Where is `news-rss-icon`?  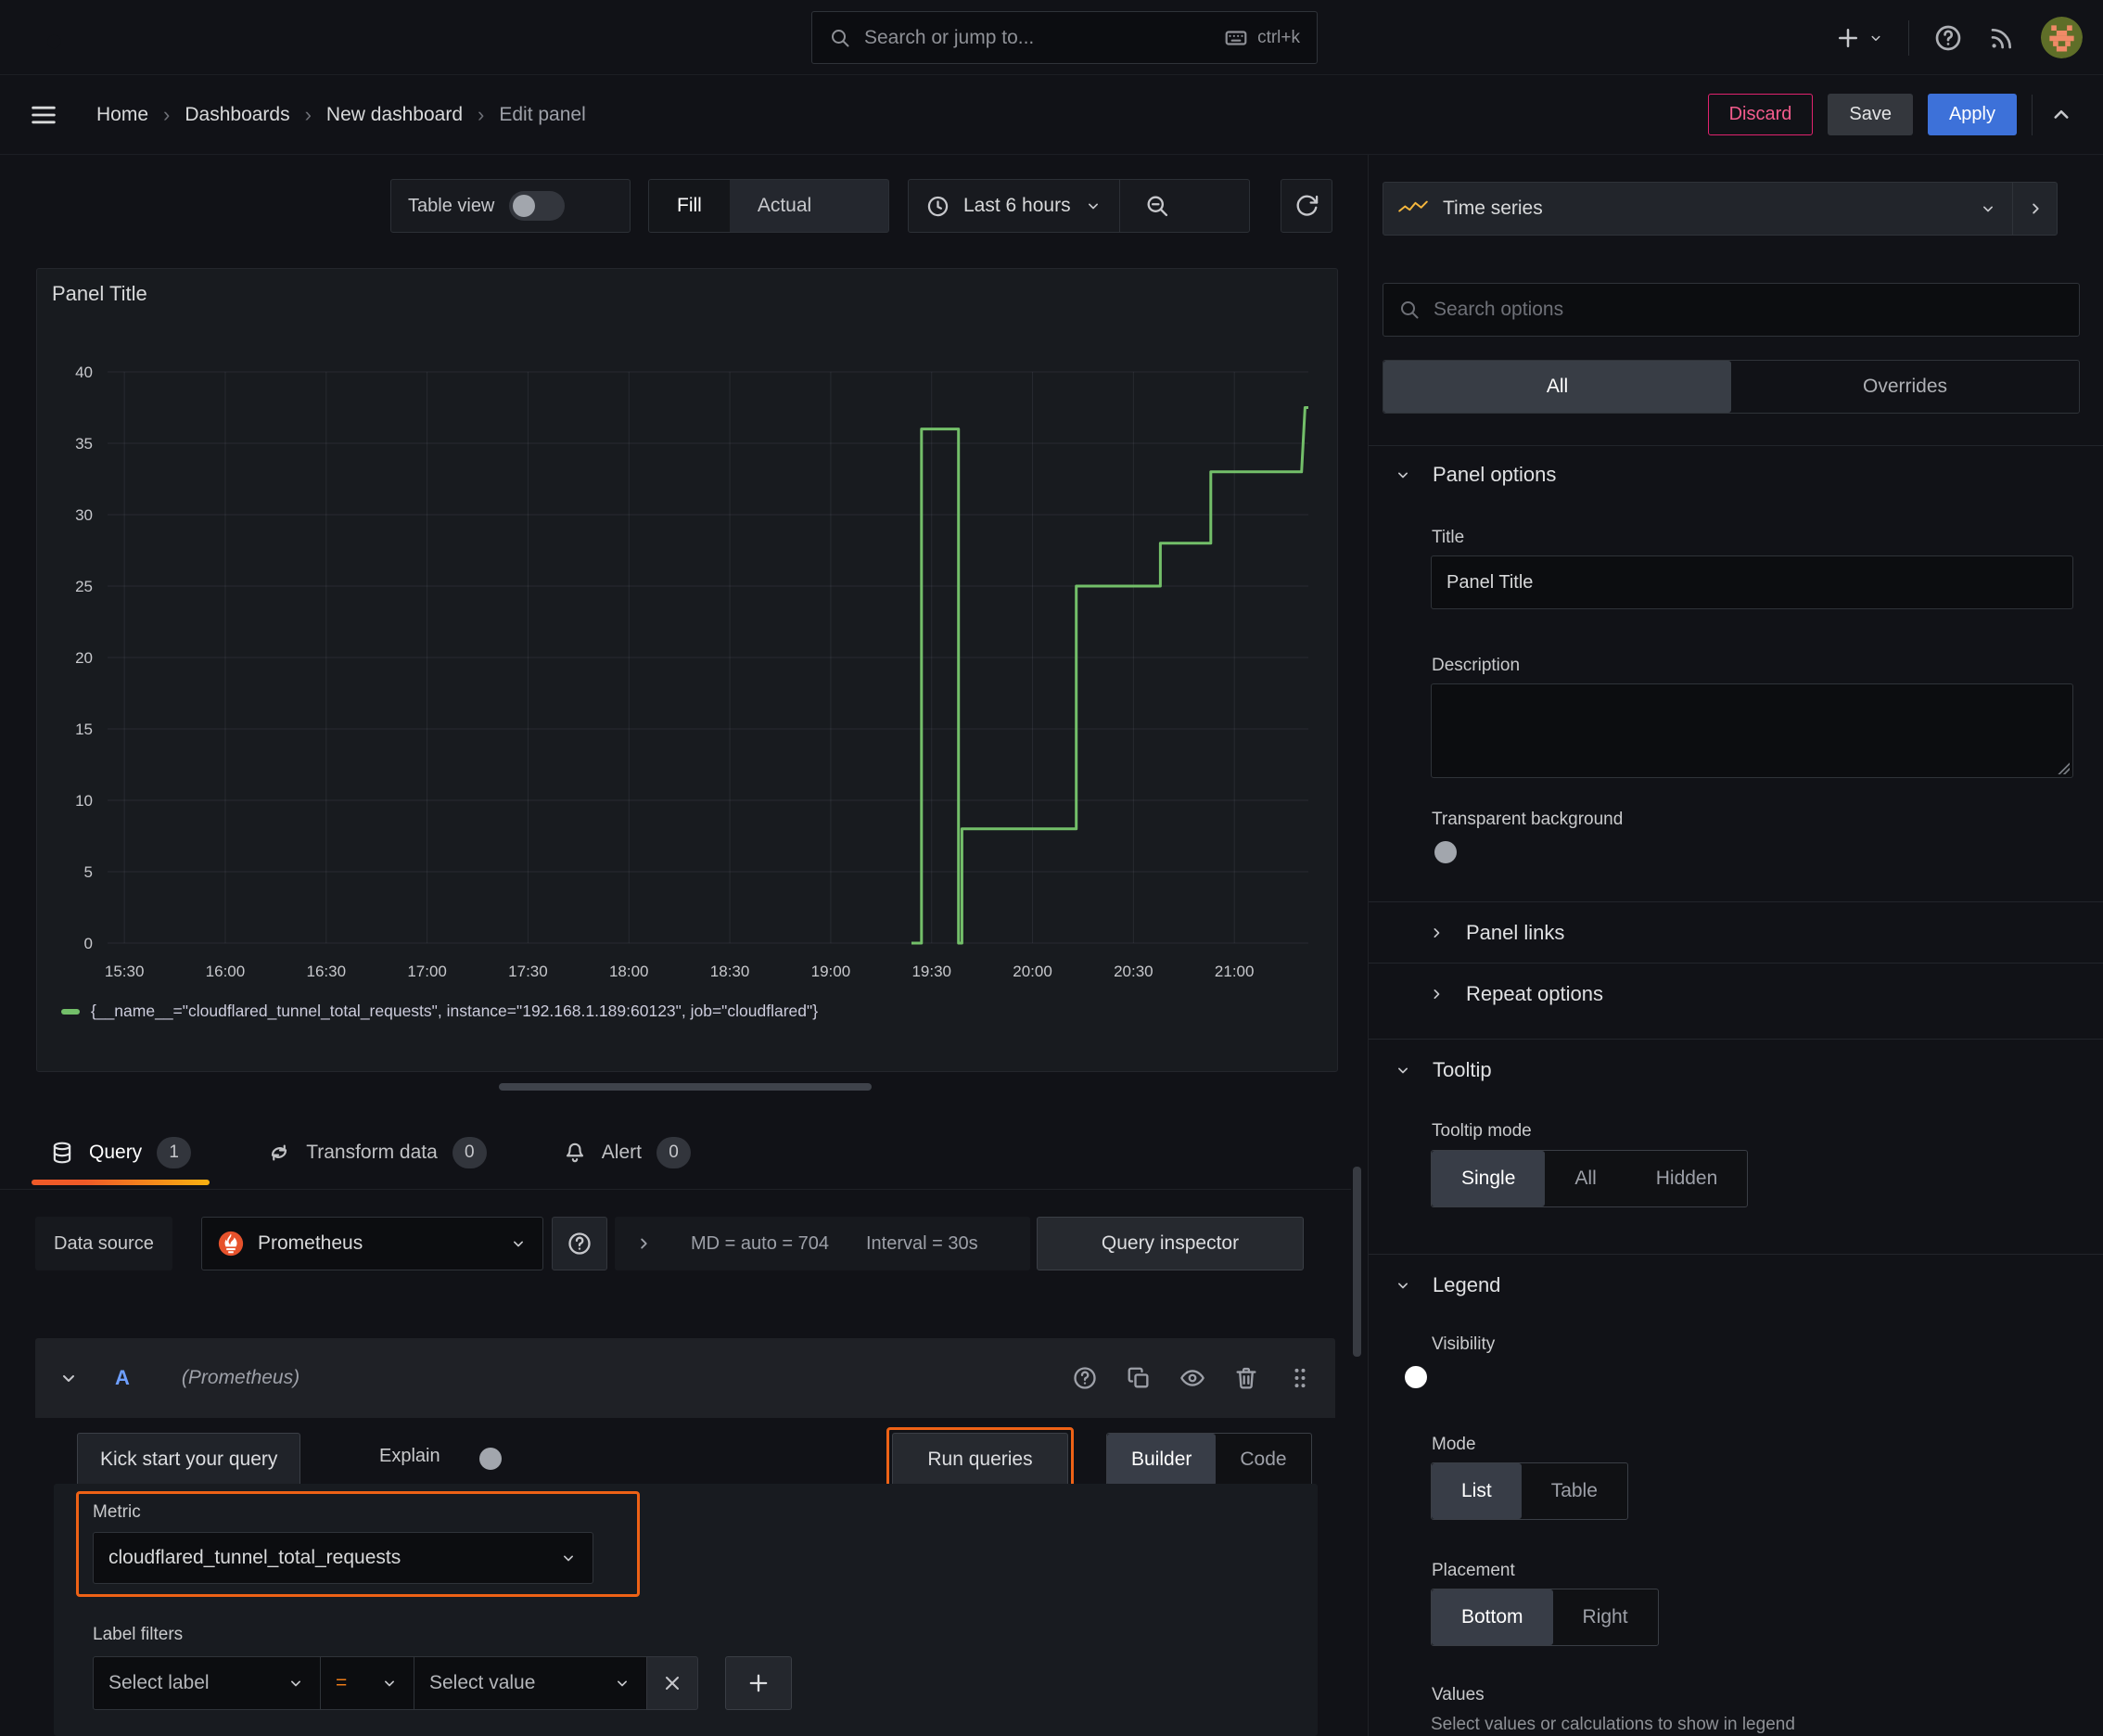
news-rss-icon is located at coordinates (2002, 38).